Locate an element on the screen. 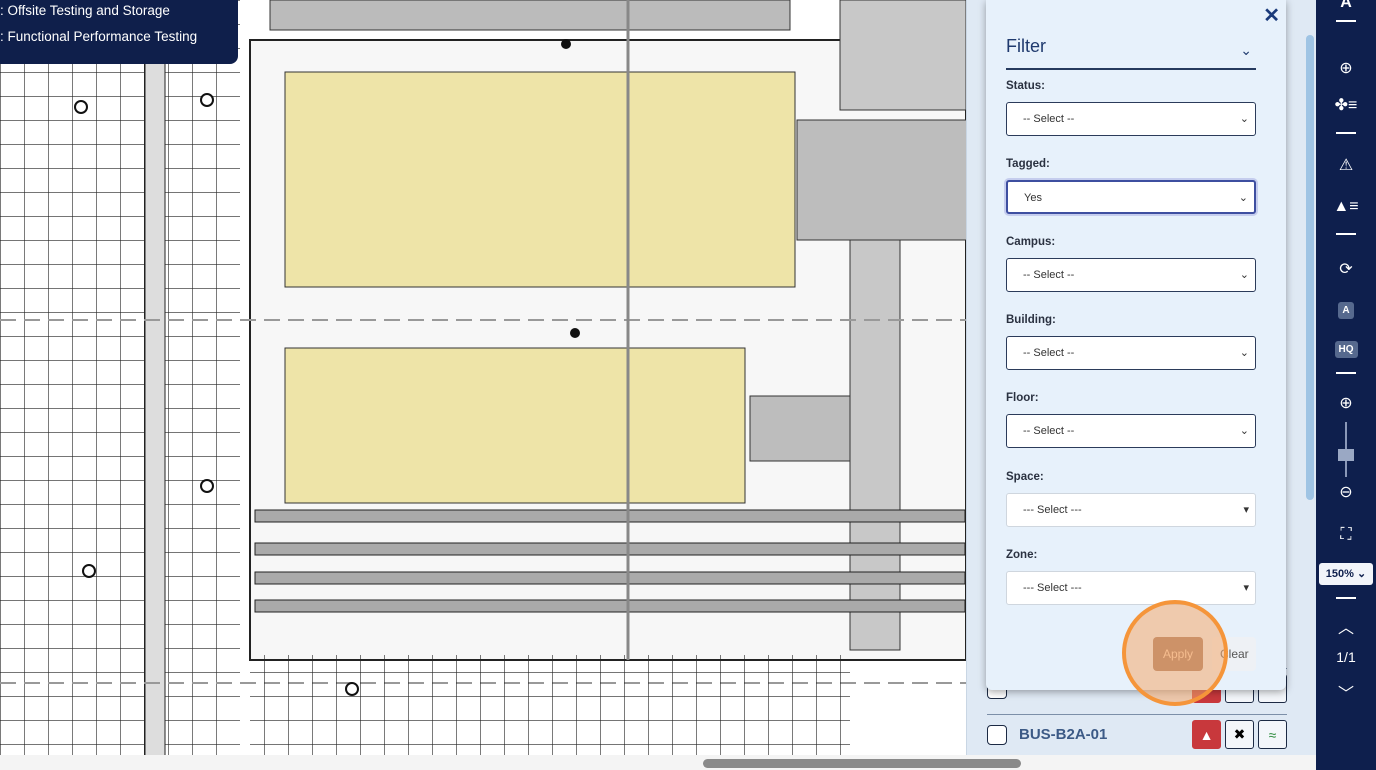  floor-value: -- Select -- is located at coordinates (1049, 431).